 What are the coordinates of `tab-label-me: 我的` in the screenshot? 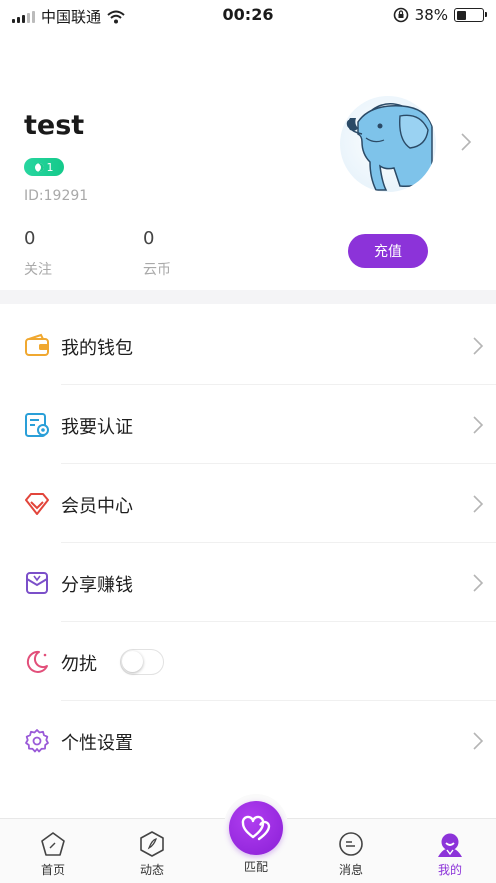 It's located at (449, 870).